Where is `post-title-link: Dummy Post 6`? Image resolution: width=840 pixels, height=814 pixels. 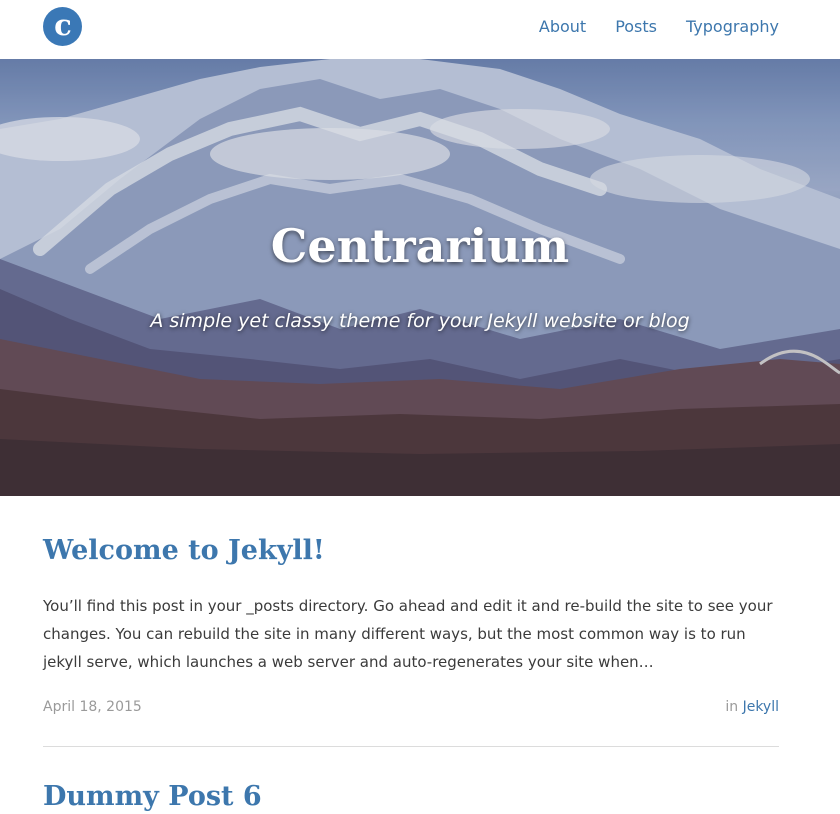
post-title-link: Dummy Post 6 is located at coordinates (411, 797).